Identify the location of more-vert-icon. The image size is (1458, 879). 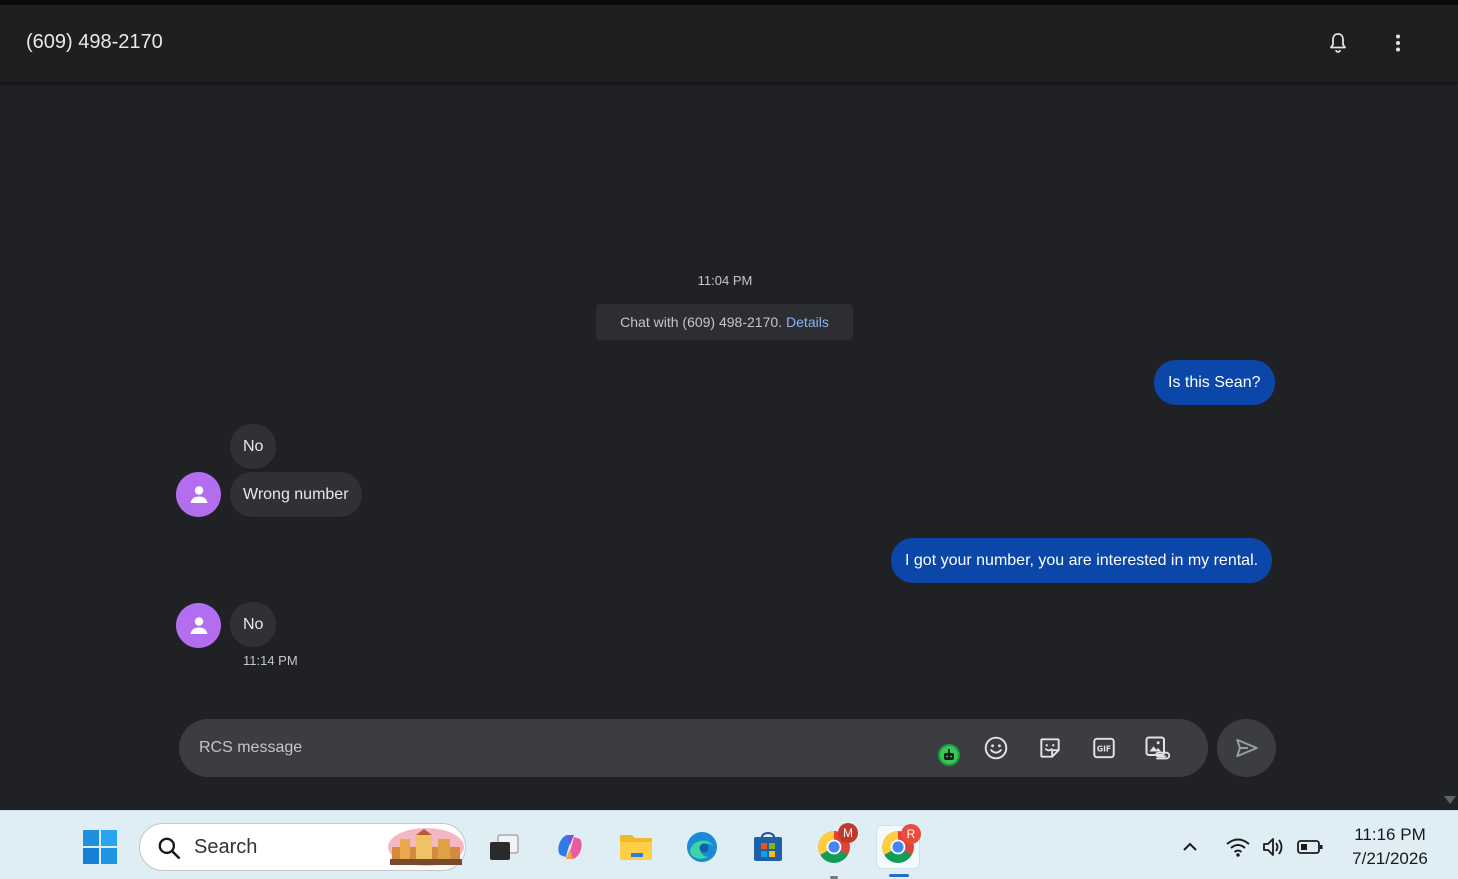
(1398, 43).